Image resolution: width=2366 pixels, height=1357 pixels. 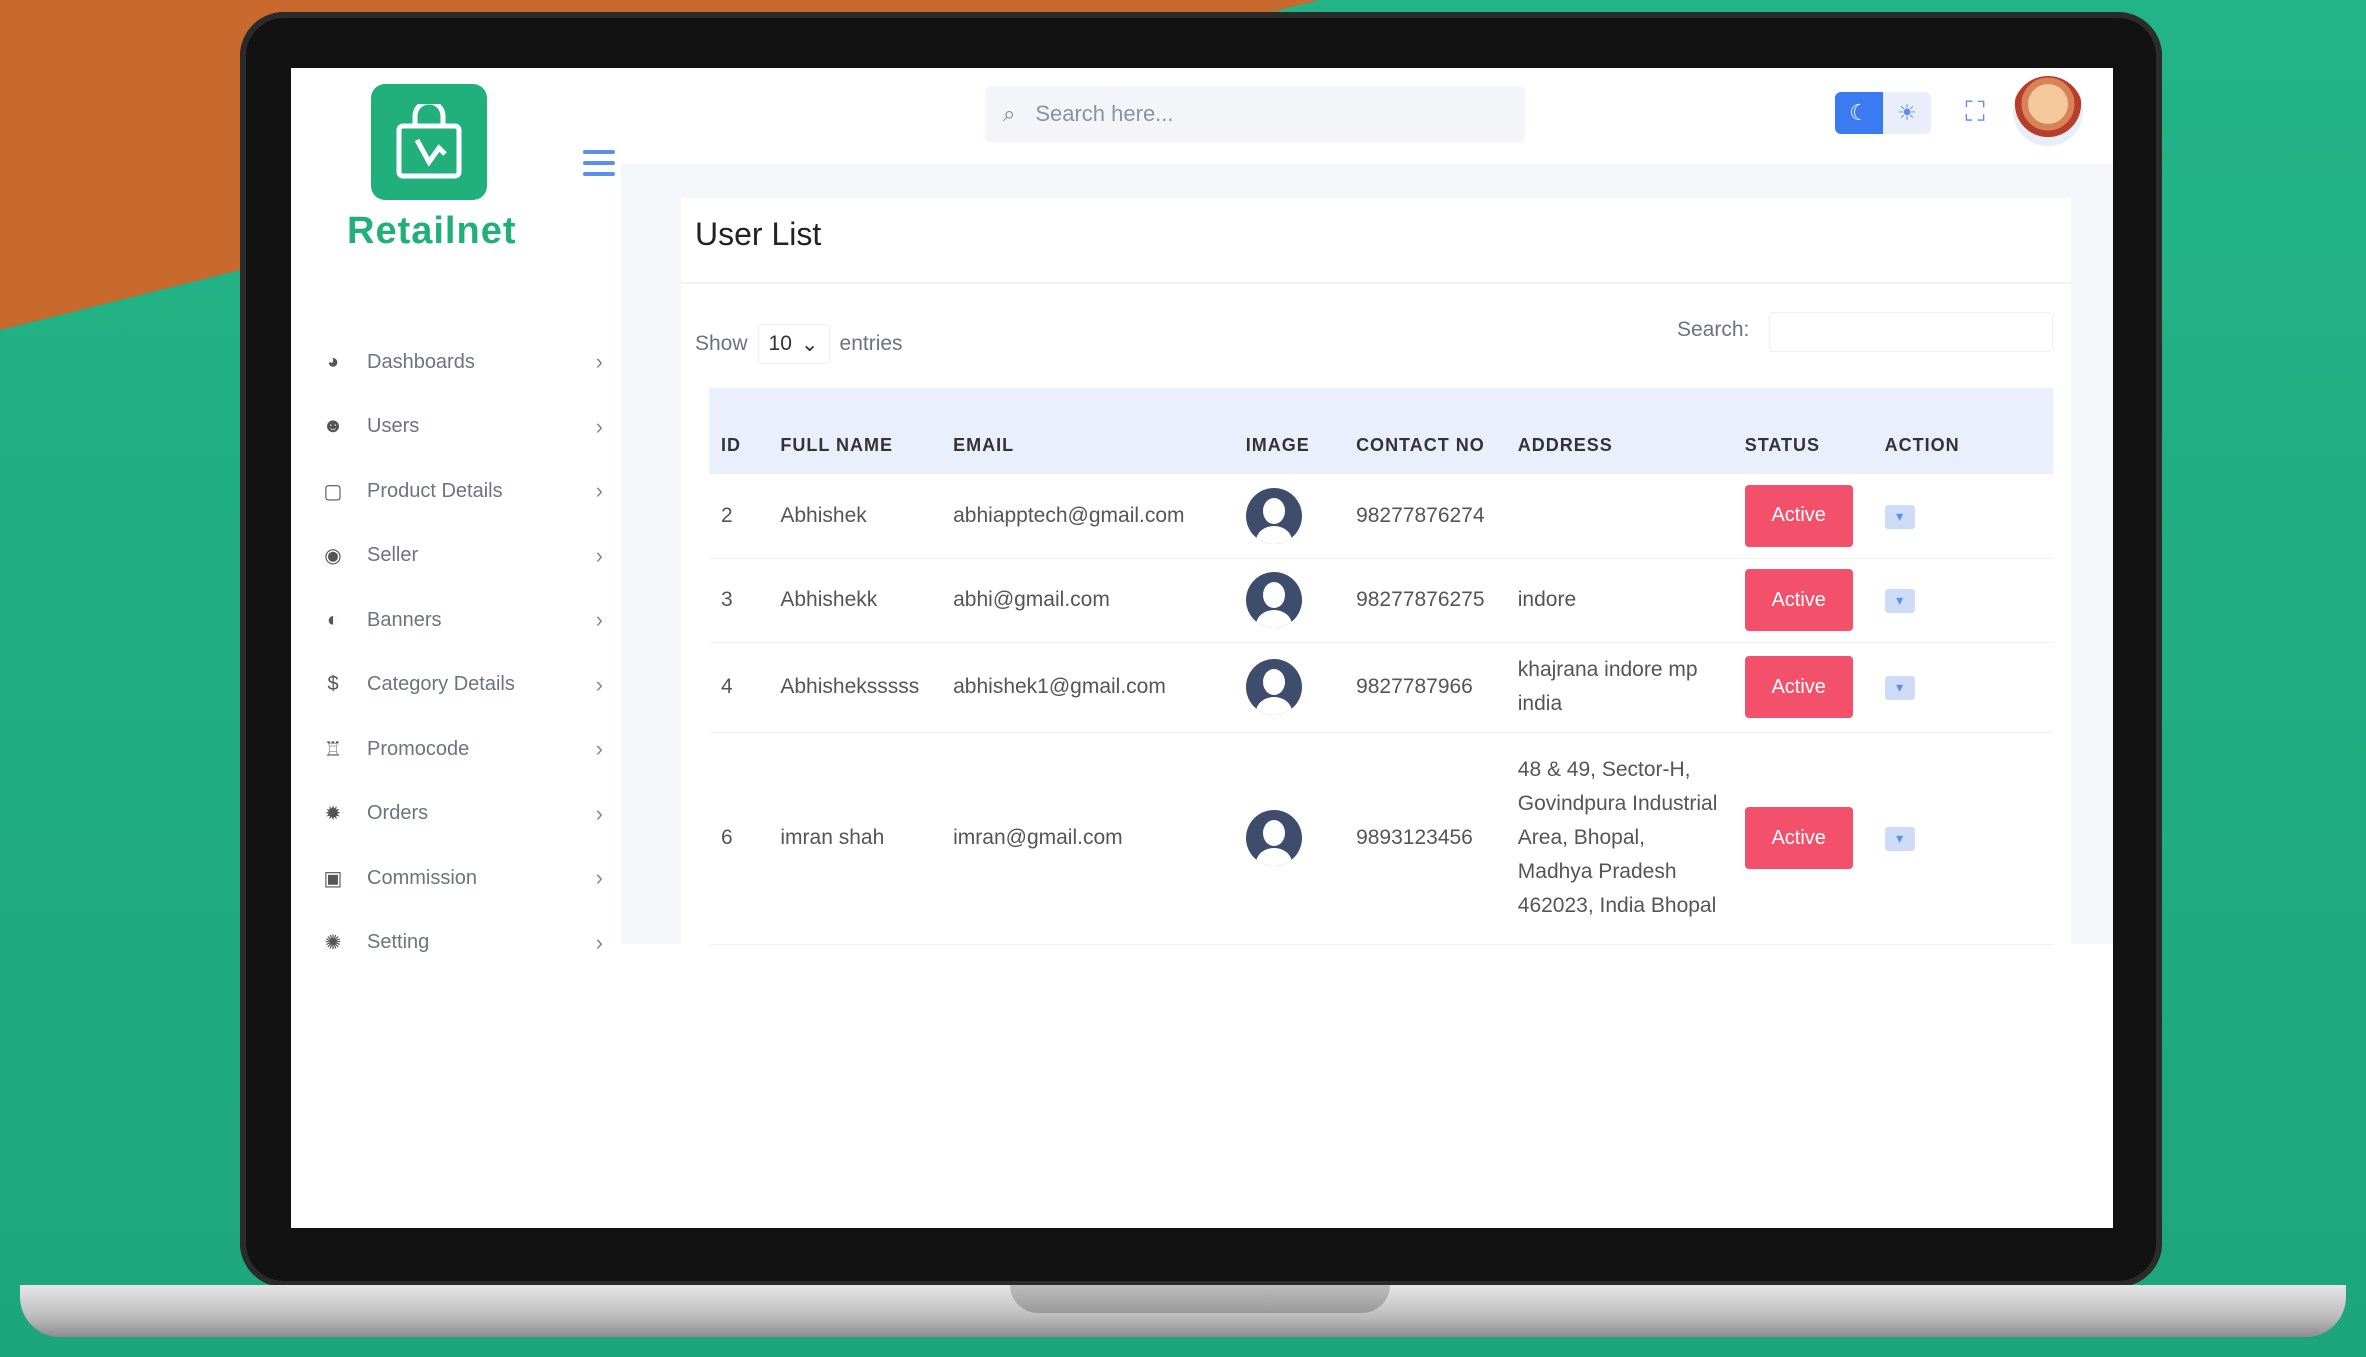 What do you see at coordinates (333, 619) in the screenshot?
I see `banner-icon: ◐` at bounding box center [333, 619].